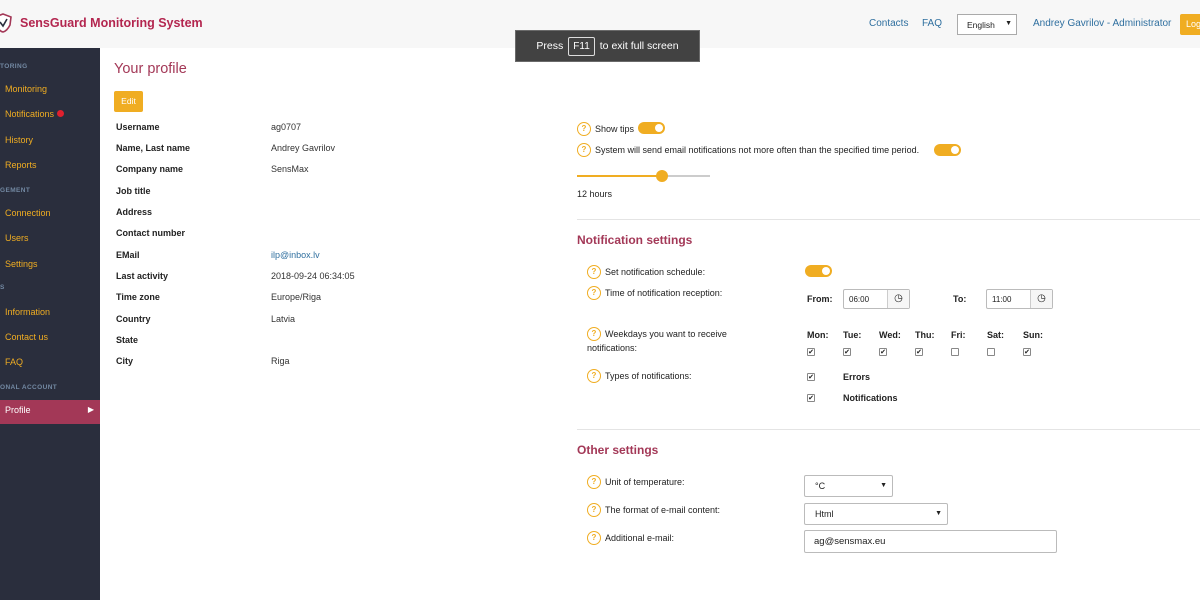 This screenshot has width=1200, height=600. I want to click on app-title: SensGuard Monitoring System, so click(111, 23).